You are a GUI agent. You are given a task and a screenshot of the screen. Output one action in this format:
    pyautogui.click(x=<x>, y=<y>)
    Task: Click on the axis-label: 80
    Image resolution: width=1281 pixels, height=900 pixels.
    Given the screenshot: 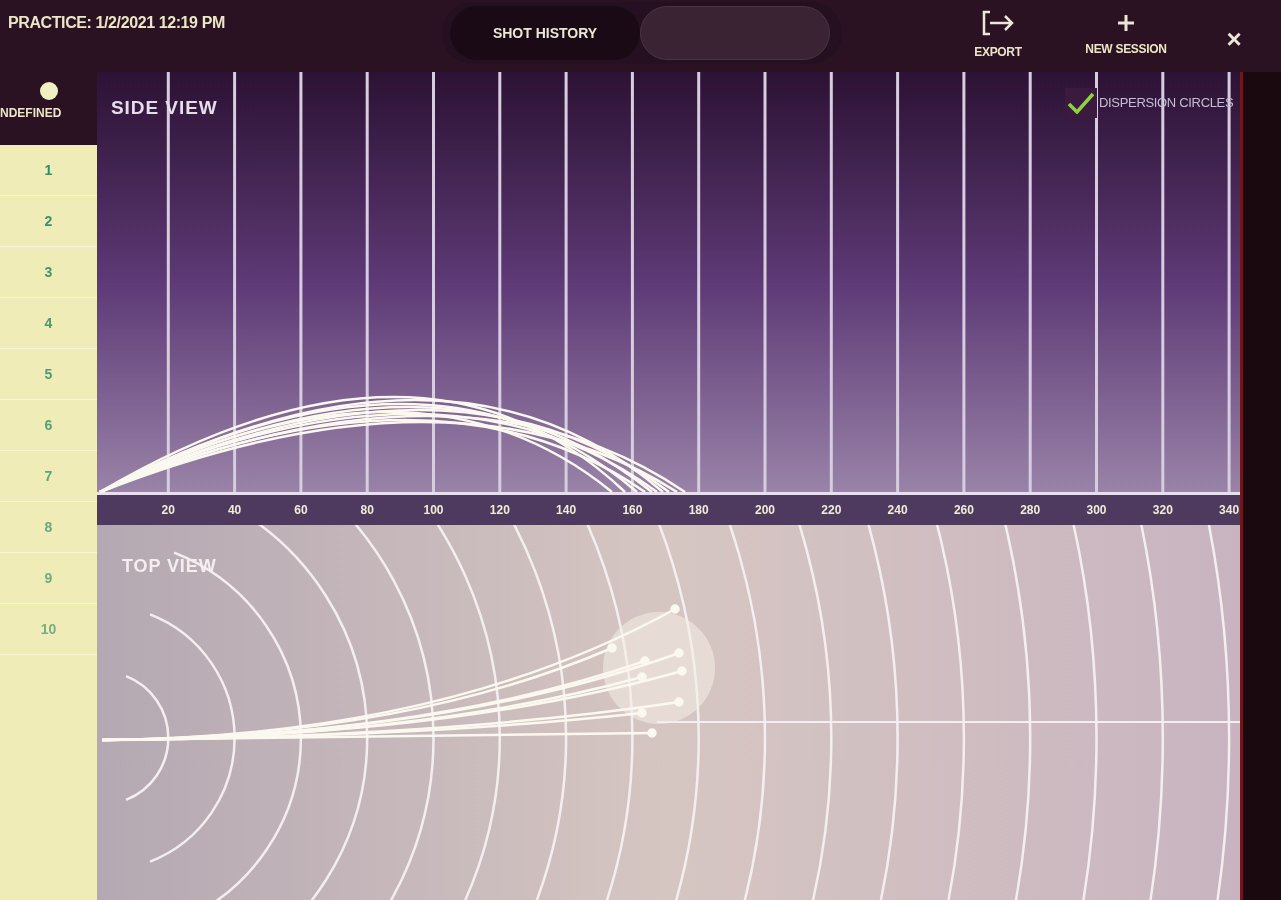 What is the action you would take?
    pyautogui.click(x=367, y=510)
    